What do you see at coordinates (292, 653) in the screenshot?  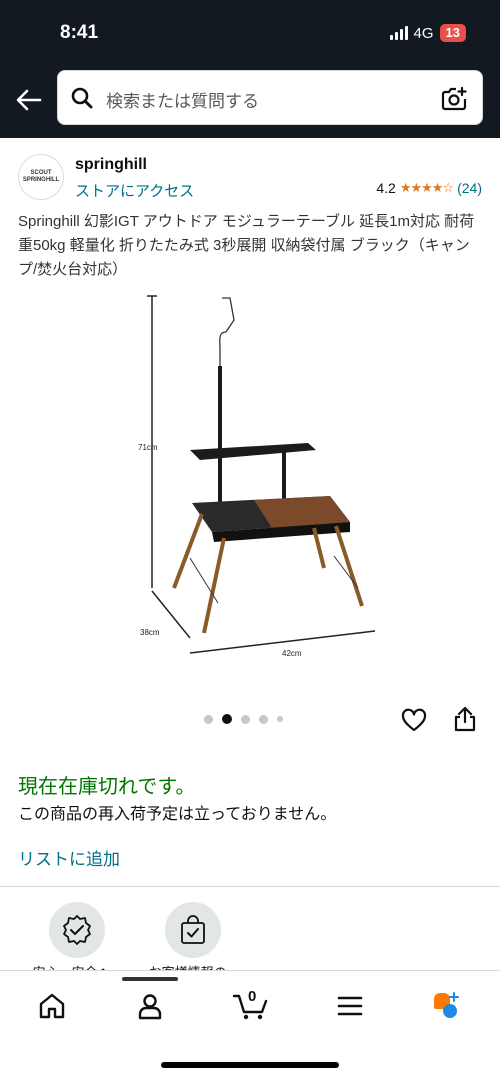 I see `dimension-width-label: 42cm` at bounding box center [292, 653].